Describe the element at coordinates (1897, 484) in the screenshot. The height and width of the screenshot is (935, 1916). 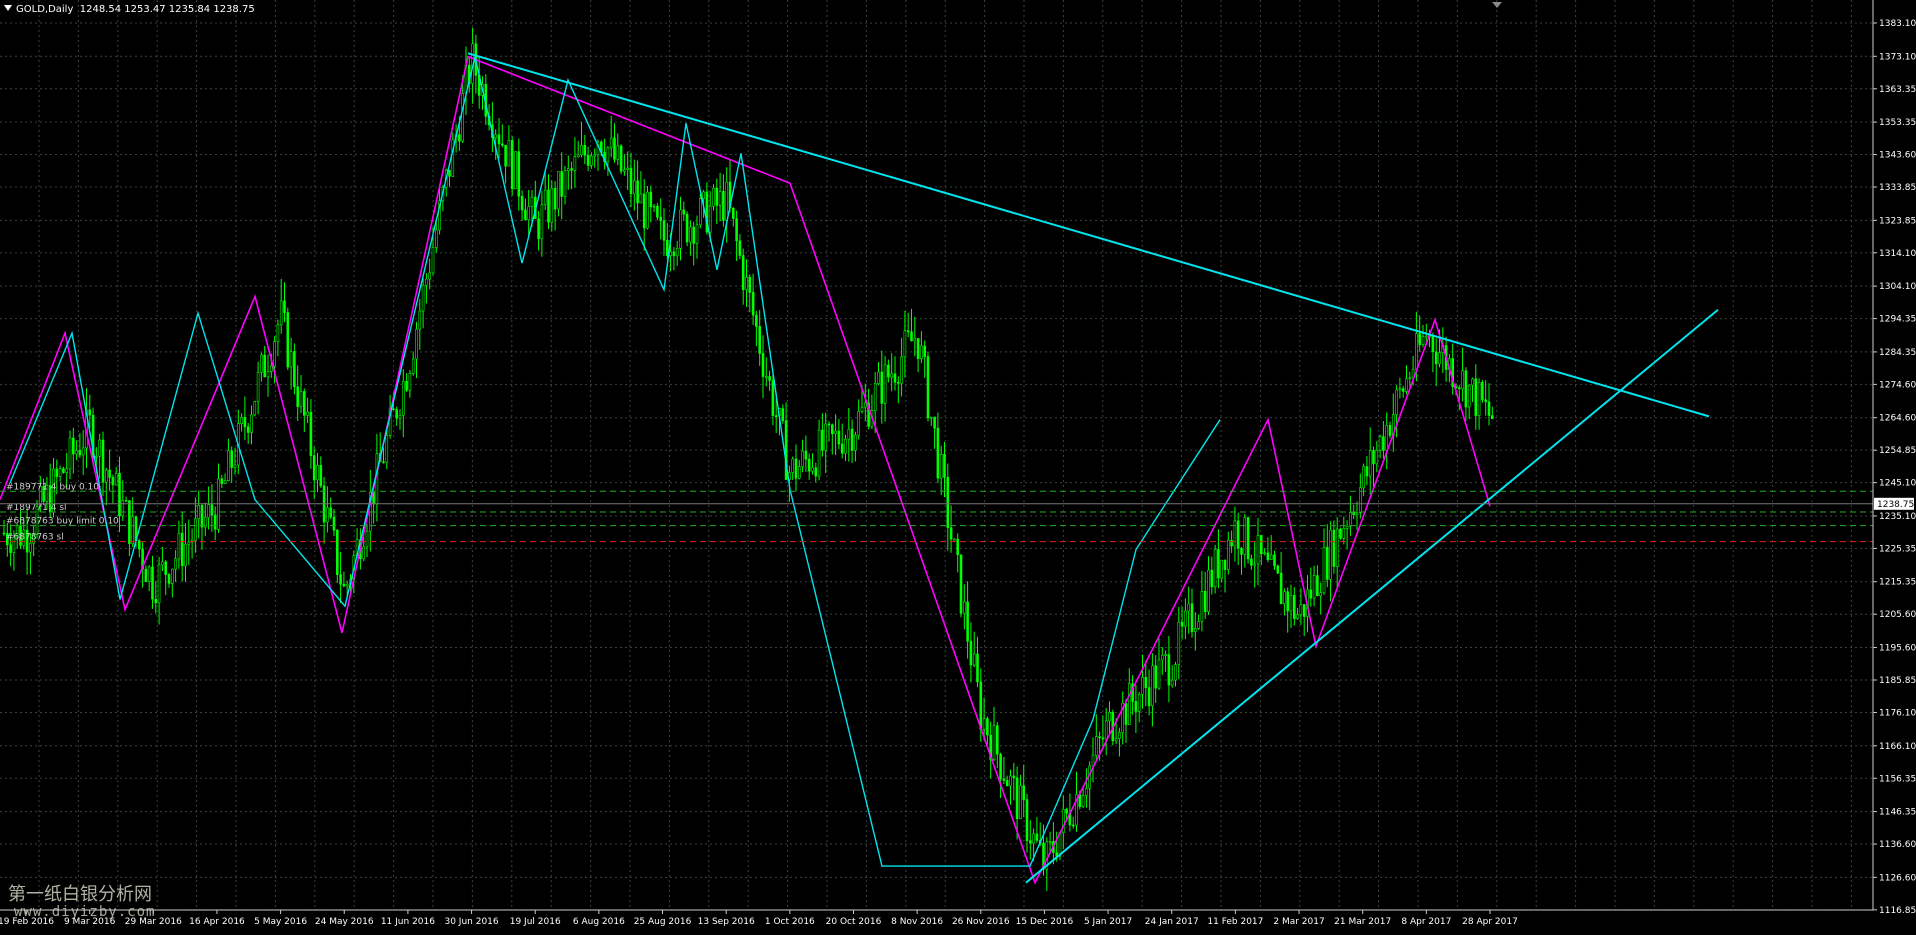
I see `y-tick-label: 1245.10` at that location.